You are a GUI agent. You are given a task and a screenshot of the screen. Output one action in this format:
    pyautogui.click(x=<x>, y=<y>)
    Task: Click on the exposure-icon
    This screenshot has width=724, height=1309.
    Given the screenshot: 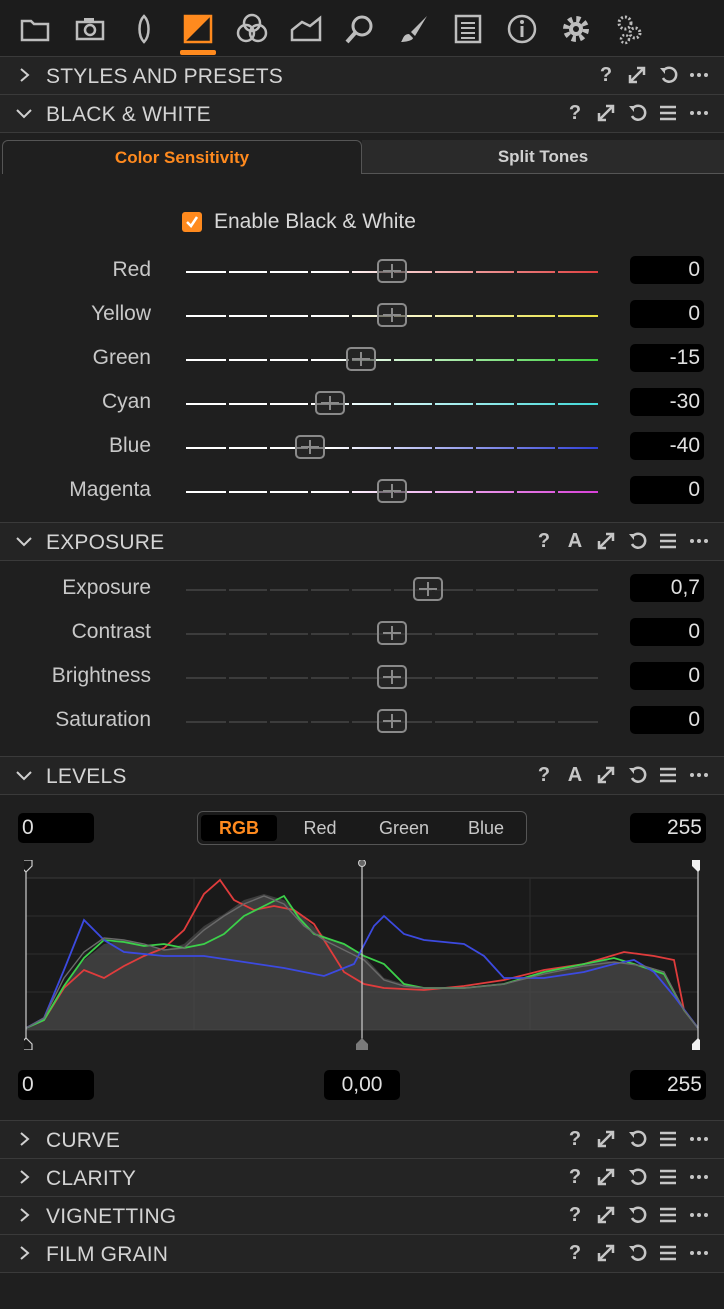 What is the action you would take?
    pyautogui.click(x=198, y=29)
    